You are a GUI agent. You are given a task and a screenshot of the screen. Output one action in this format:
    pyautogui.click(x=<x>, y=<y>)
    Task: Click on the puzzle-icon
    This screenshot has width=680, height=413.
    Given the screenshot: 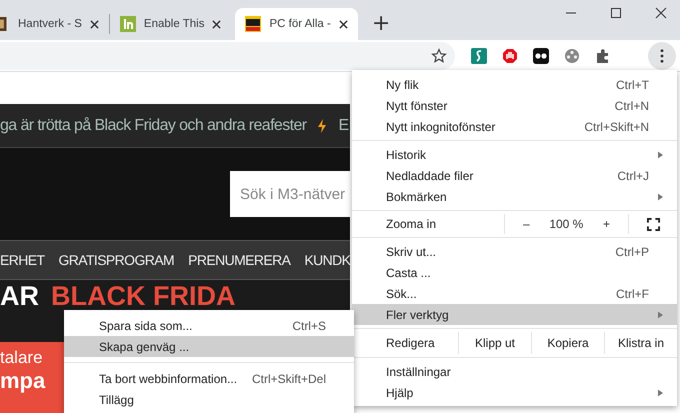 What is the action you would take?
    pyautogui.click(x=603, y=56)
    